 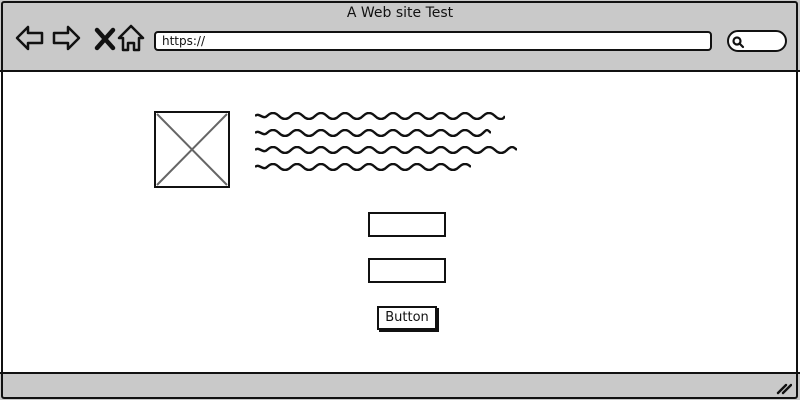 I want to click on scribbled-text-block, so click(x=390, y=143).